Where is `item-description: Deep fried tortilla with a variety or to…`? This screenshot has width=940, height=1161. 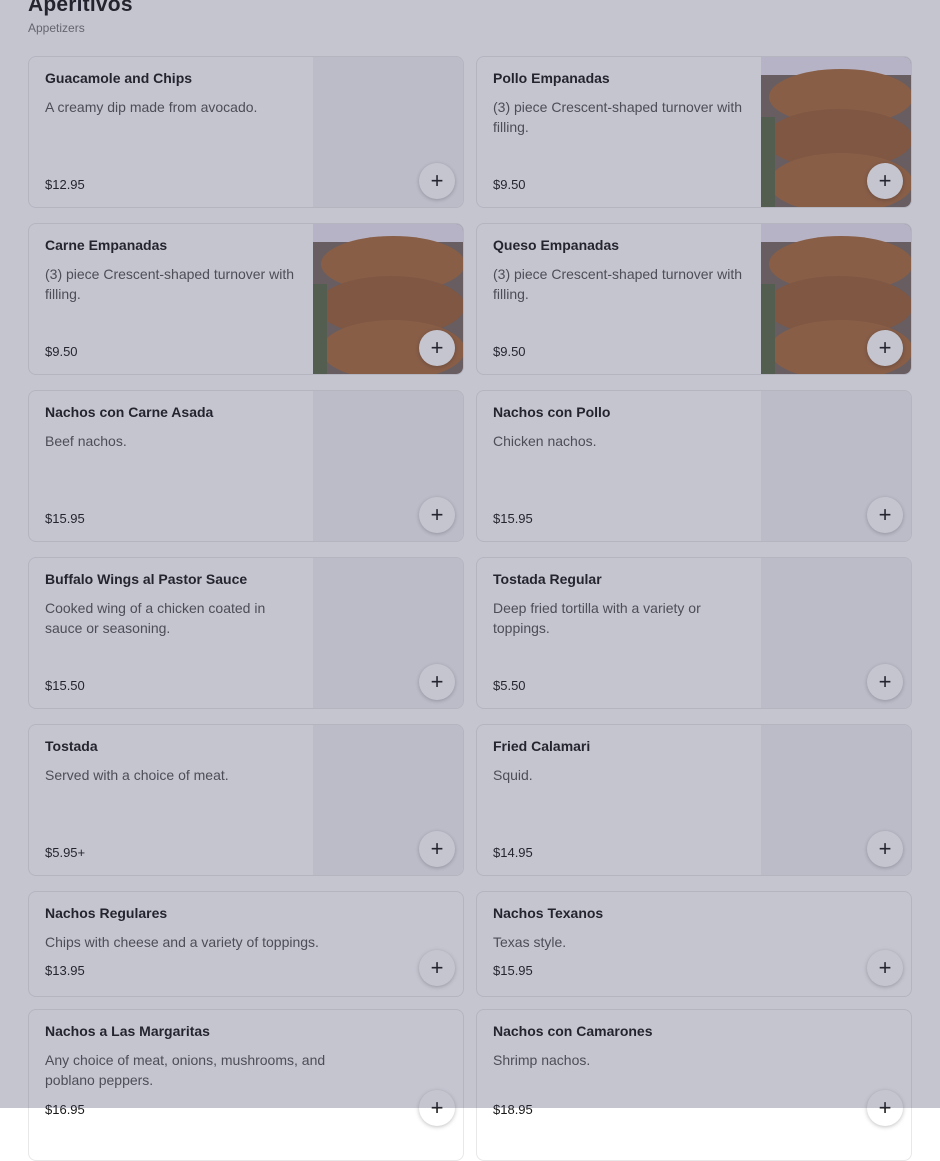
item-description: Deep fried tortilla with a variety or to… is located at coordinates (597, 618).